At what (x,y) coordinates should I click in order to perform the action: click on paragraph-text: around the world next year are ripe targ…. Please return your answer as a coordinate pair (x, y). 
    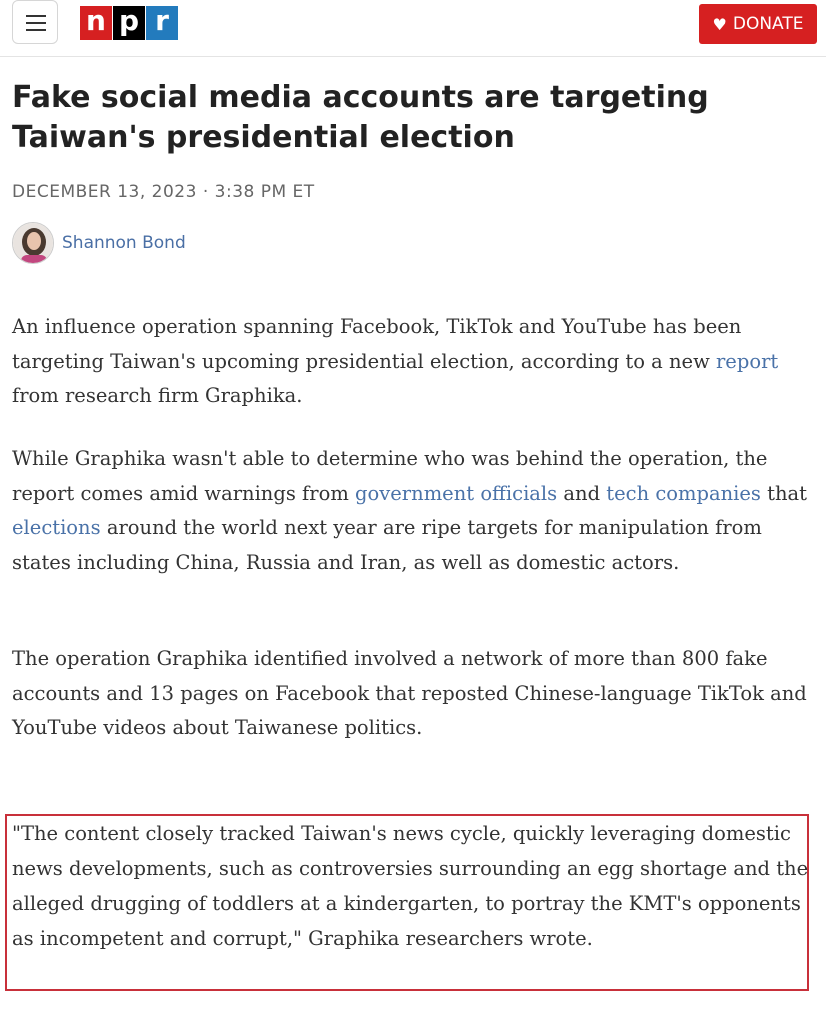
    Looking at the image, I should click on (387, 545).